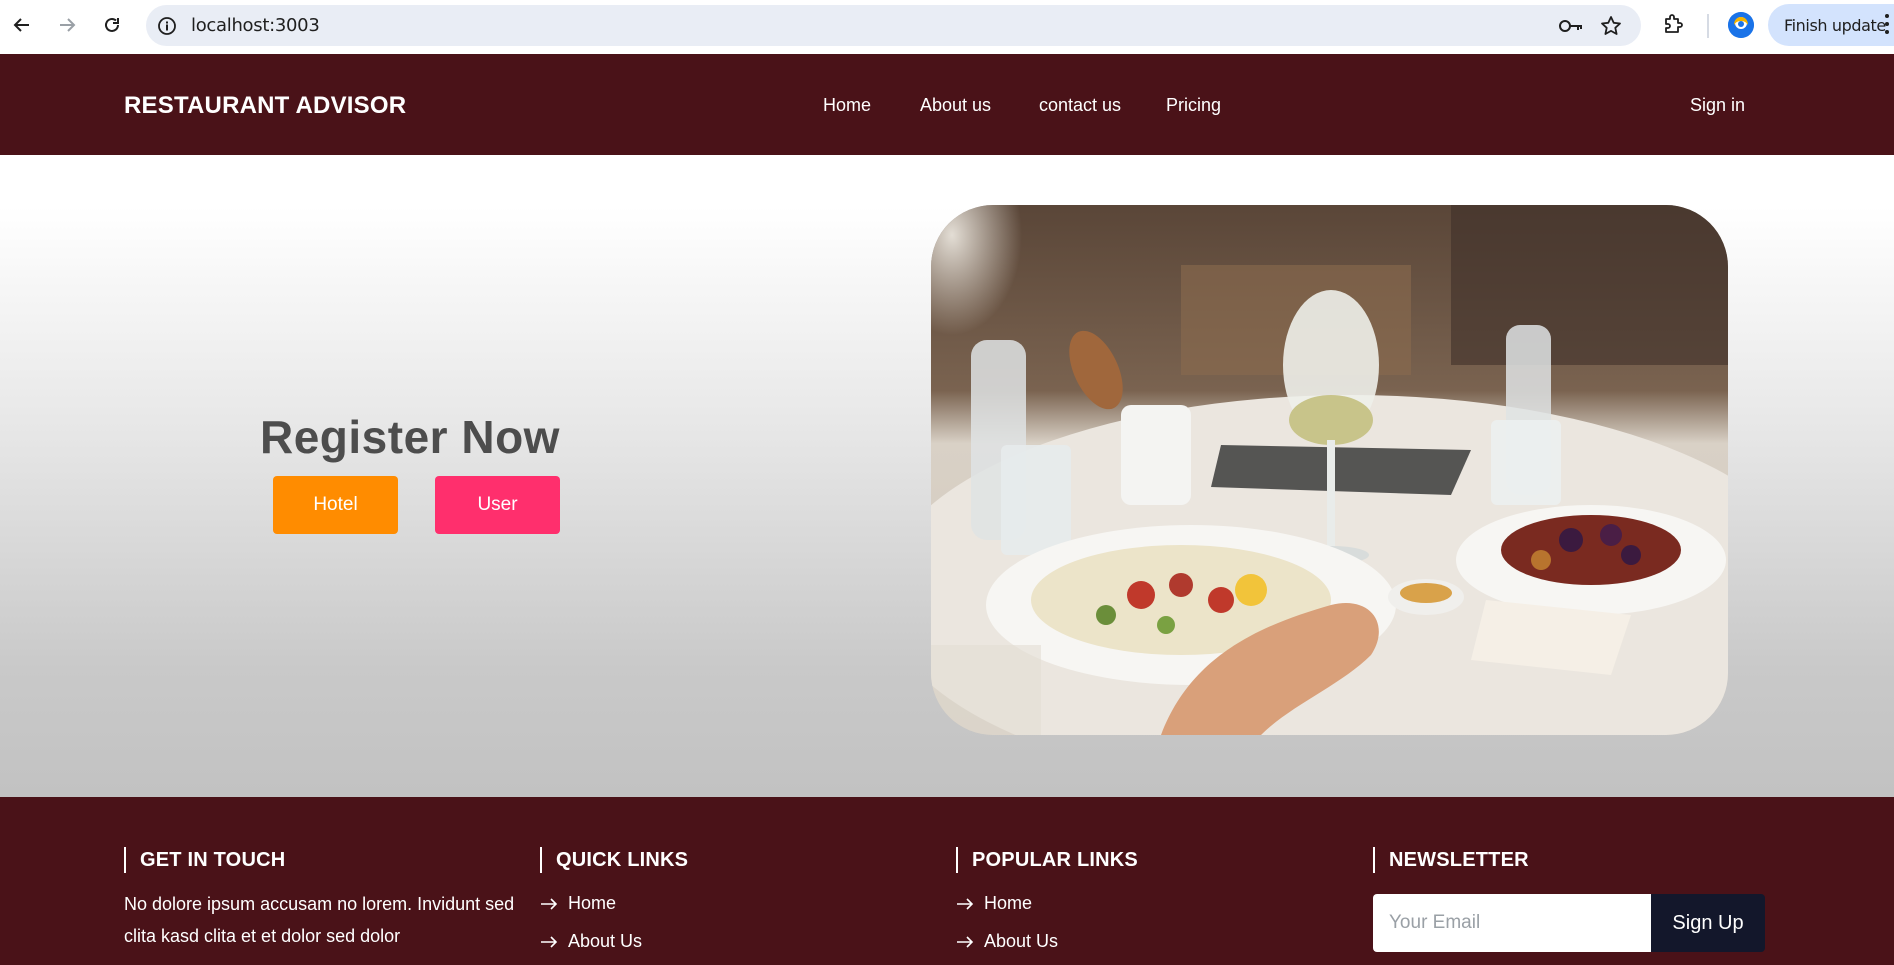 This screenshot has height=965, width=1894. Describe the element at coordinates (1708, 26) in the screenshot. I see `toolbar-divider` at that location.